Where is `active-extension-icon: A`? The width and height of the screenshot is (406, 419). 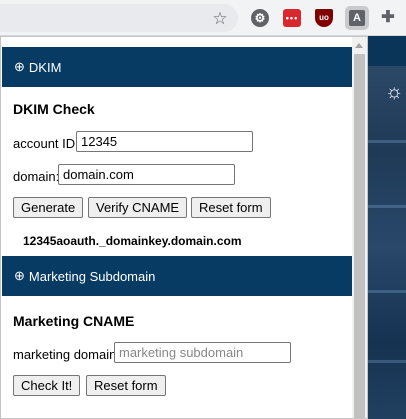
active-extension-icon: A is located at coordinates (357, 18).